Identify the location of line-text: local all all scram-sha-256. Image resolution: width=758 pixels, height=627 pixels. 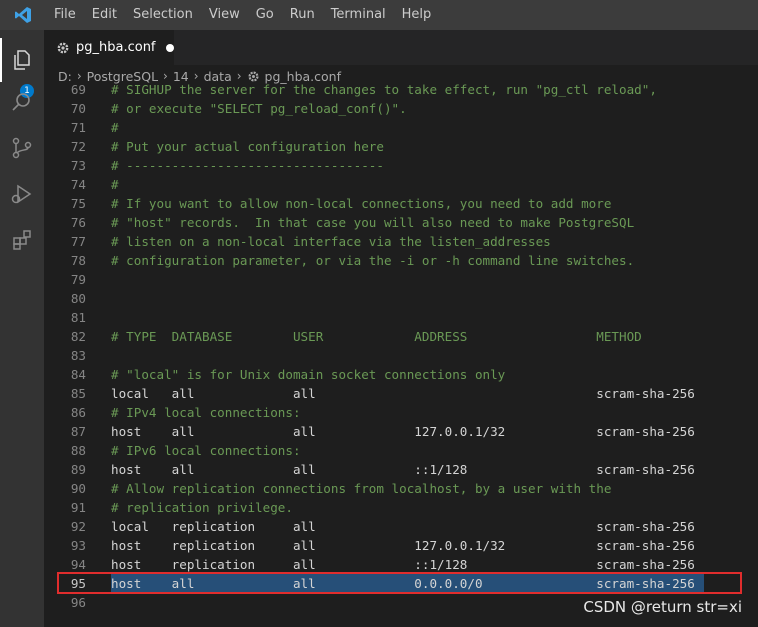
(403, 393).